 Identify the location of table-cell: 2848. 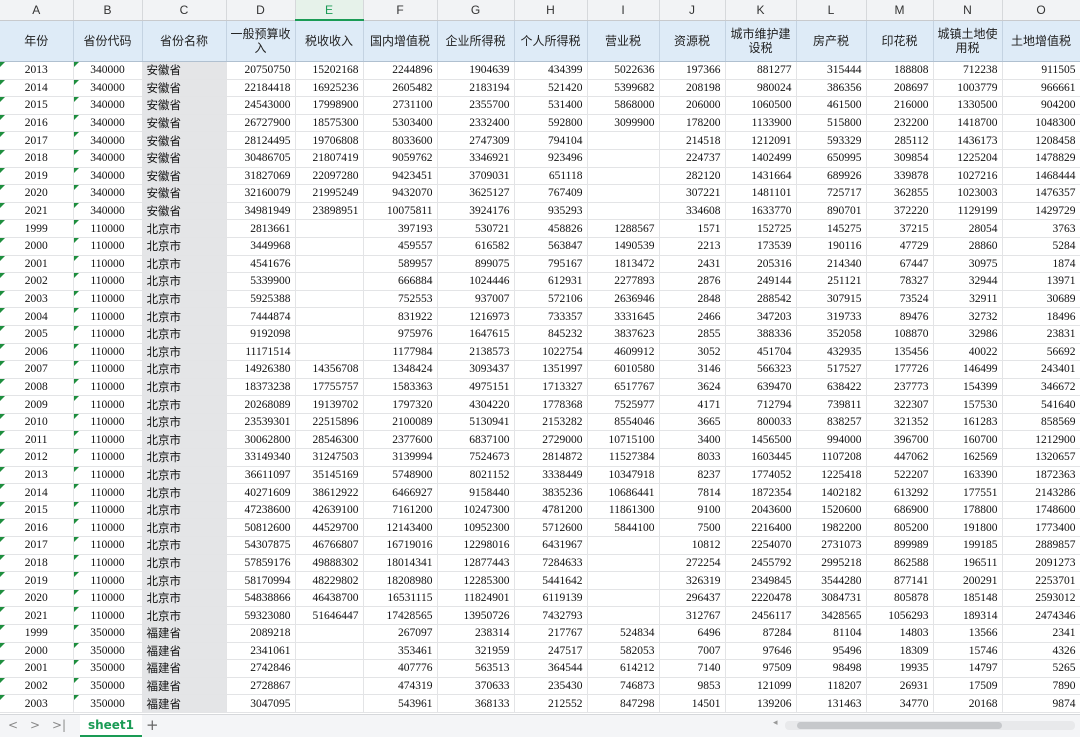
(692, 299).